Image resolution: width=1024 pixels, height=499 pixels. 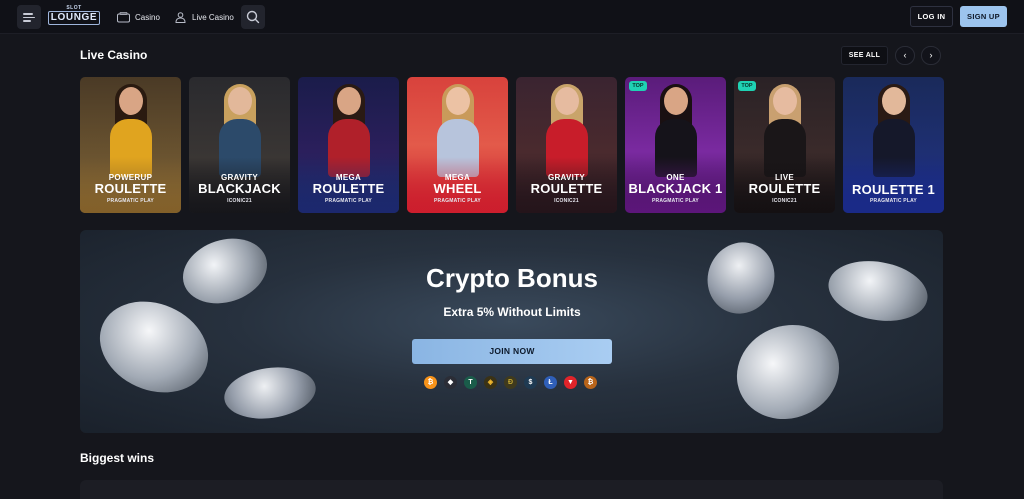 What do you see at coordinates (570, 382) in the screenshot?
I see `tron-icon: ▼` at bounding box center [570, 382].